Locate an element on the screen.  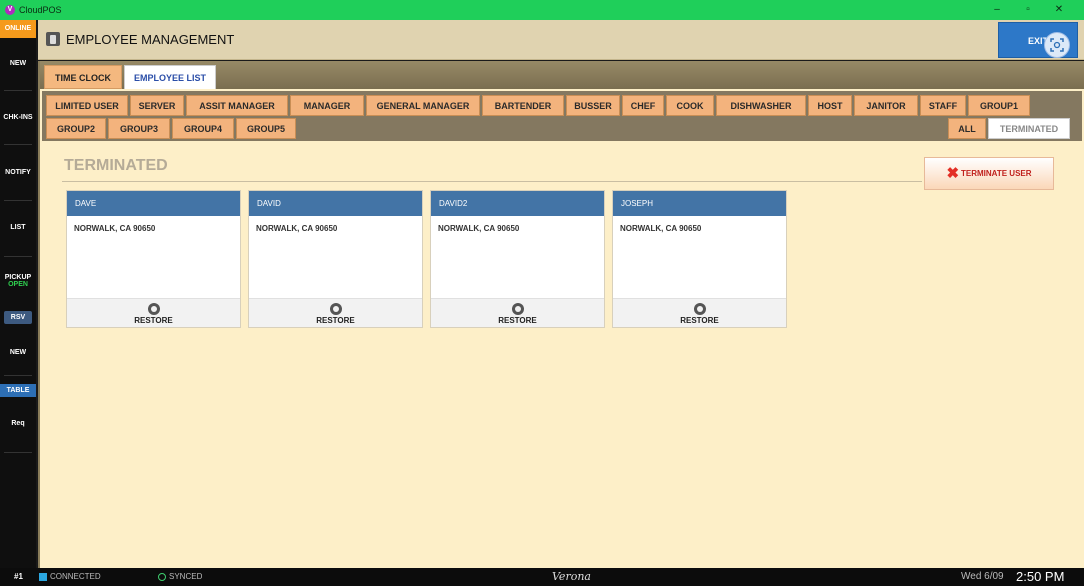
red-x-icon: ✖ is located at coordinates (953, 173).